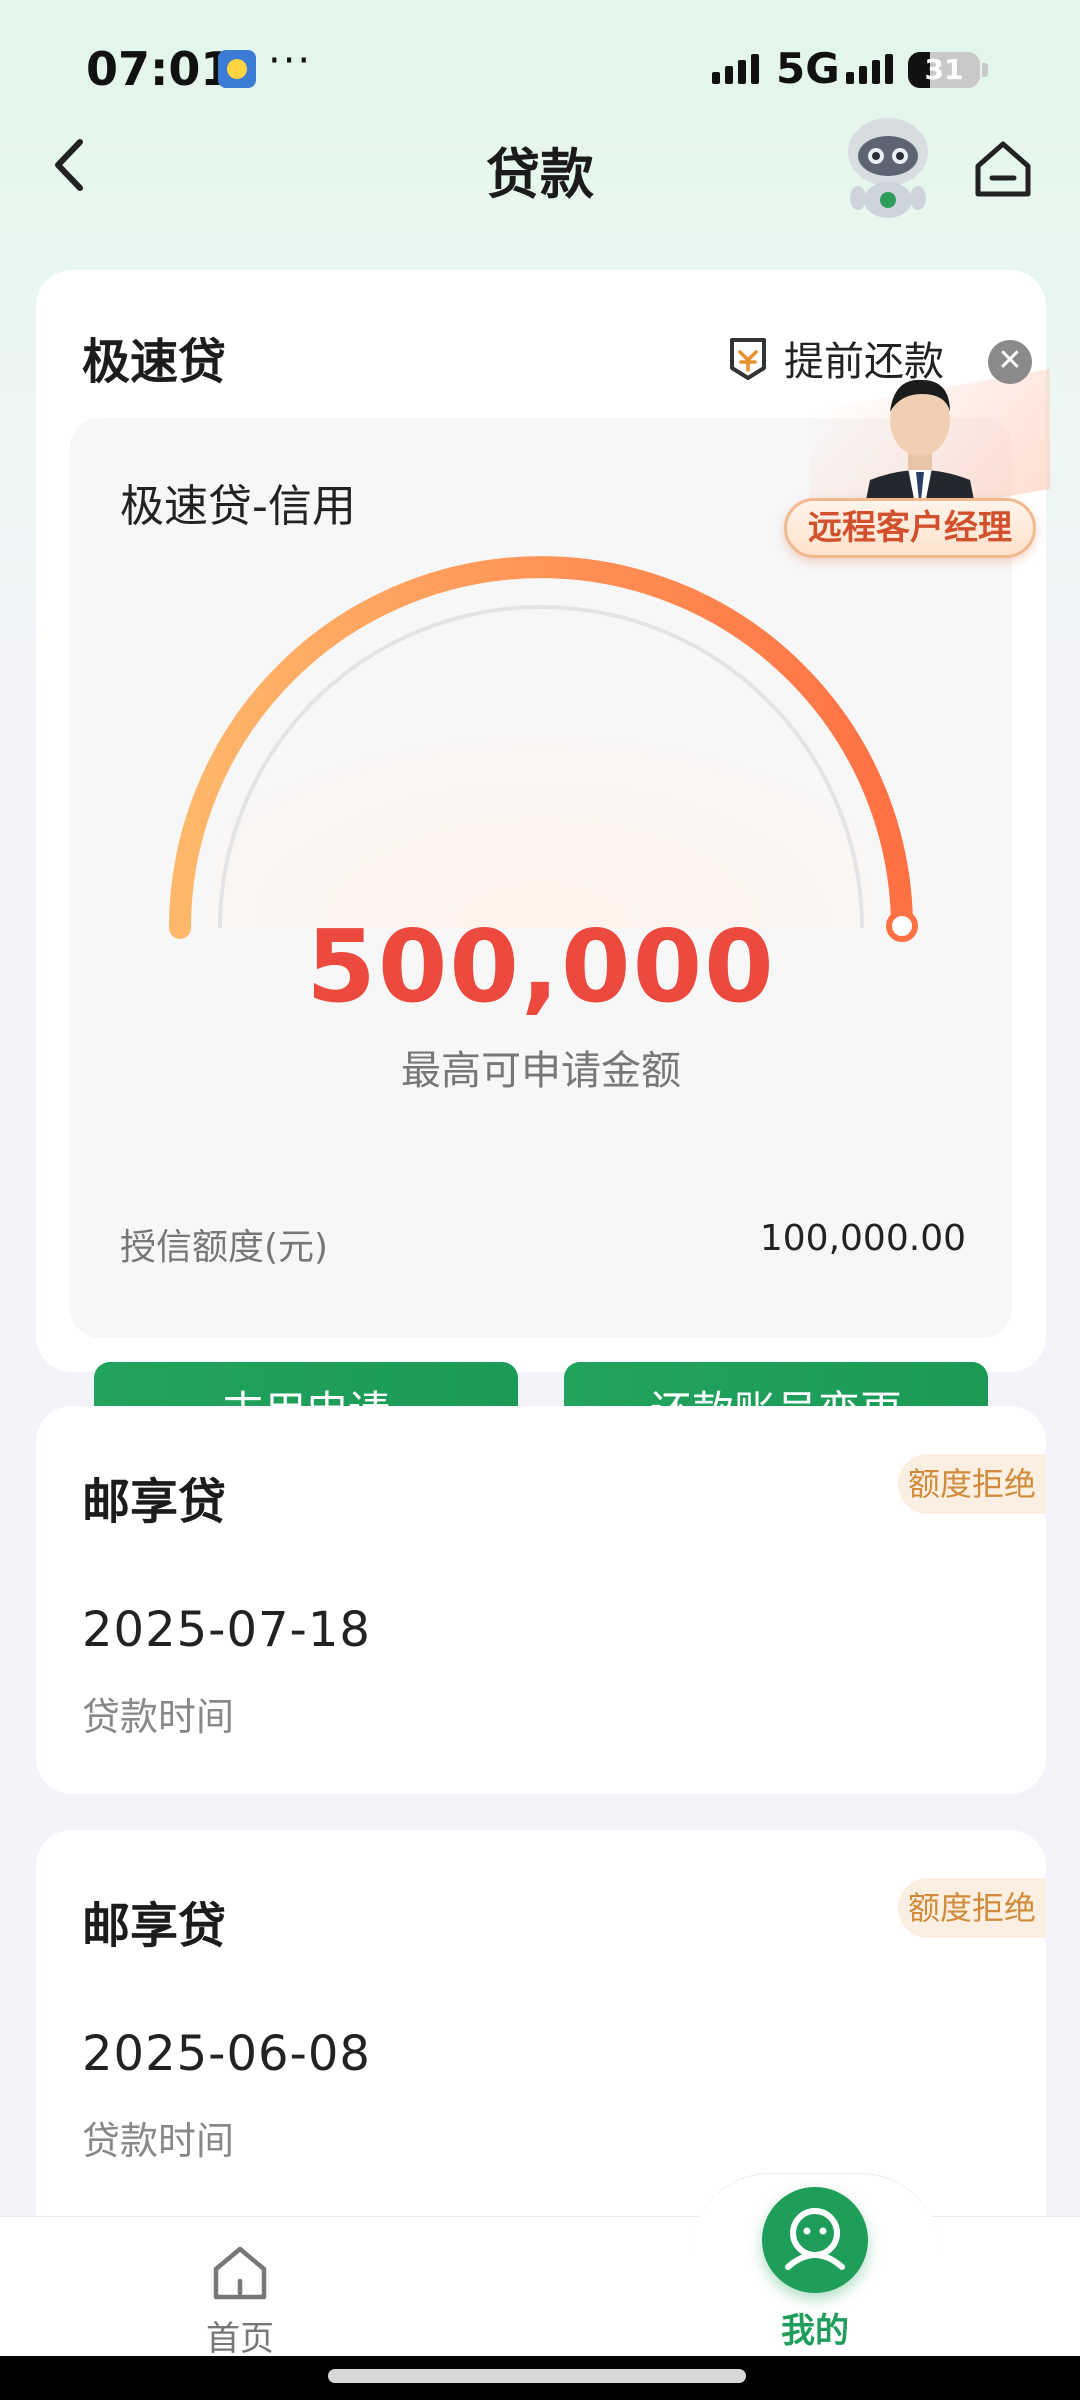  I want to click on assistant-button, so click(888, 167).